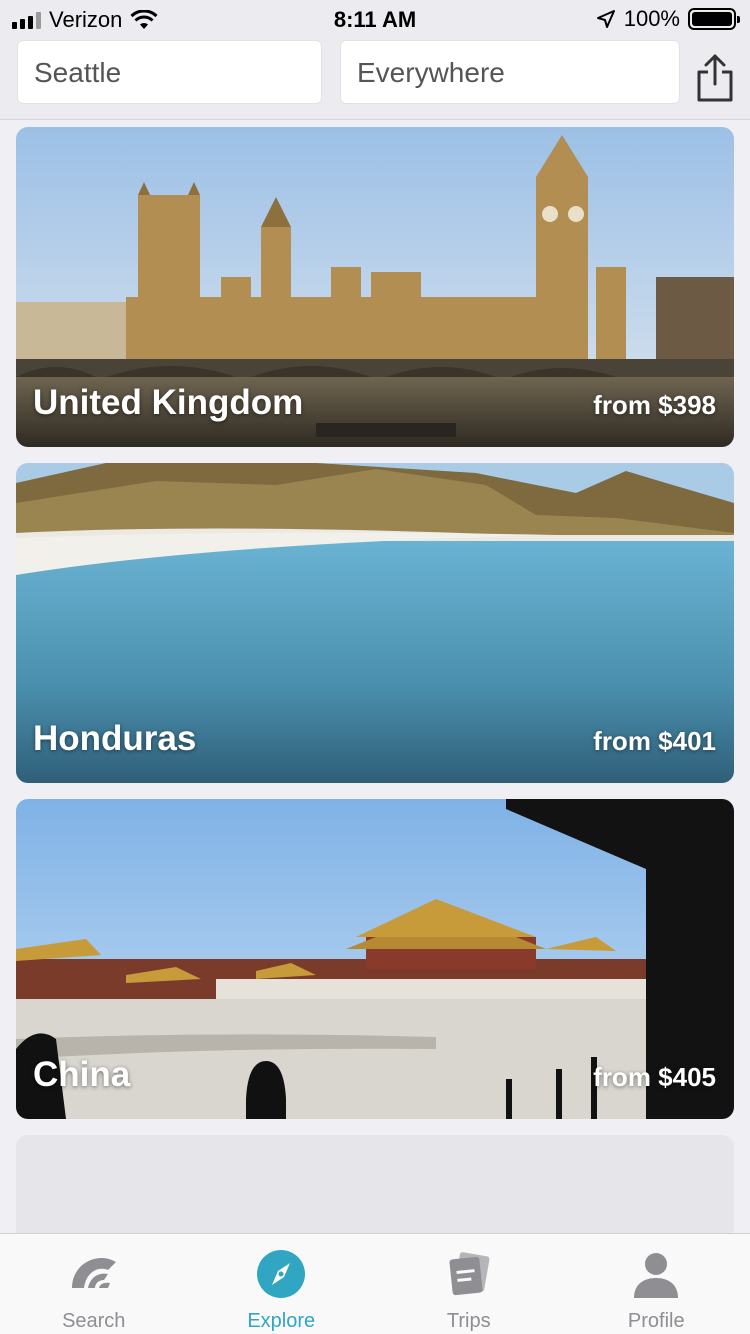  I want to click on wifi-icon, so click(144, 19).